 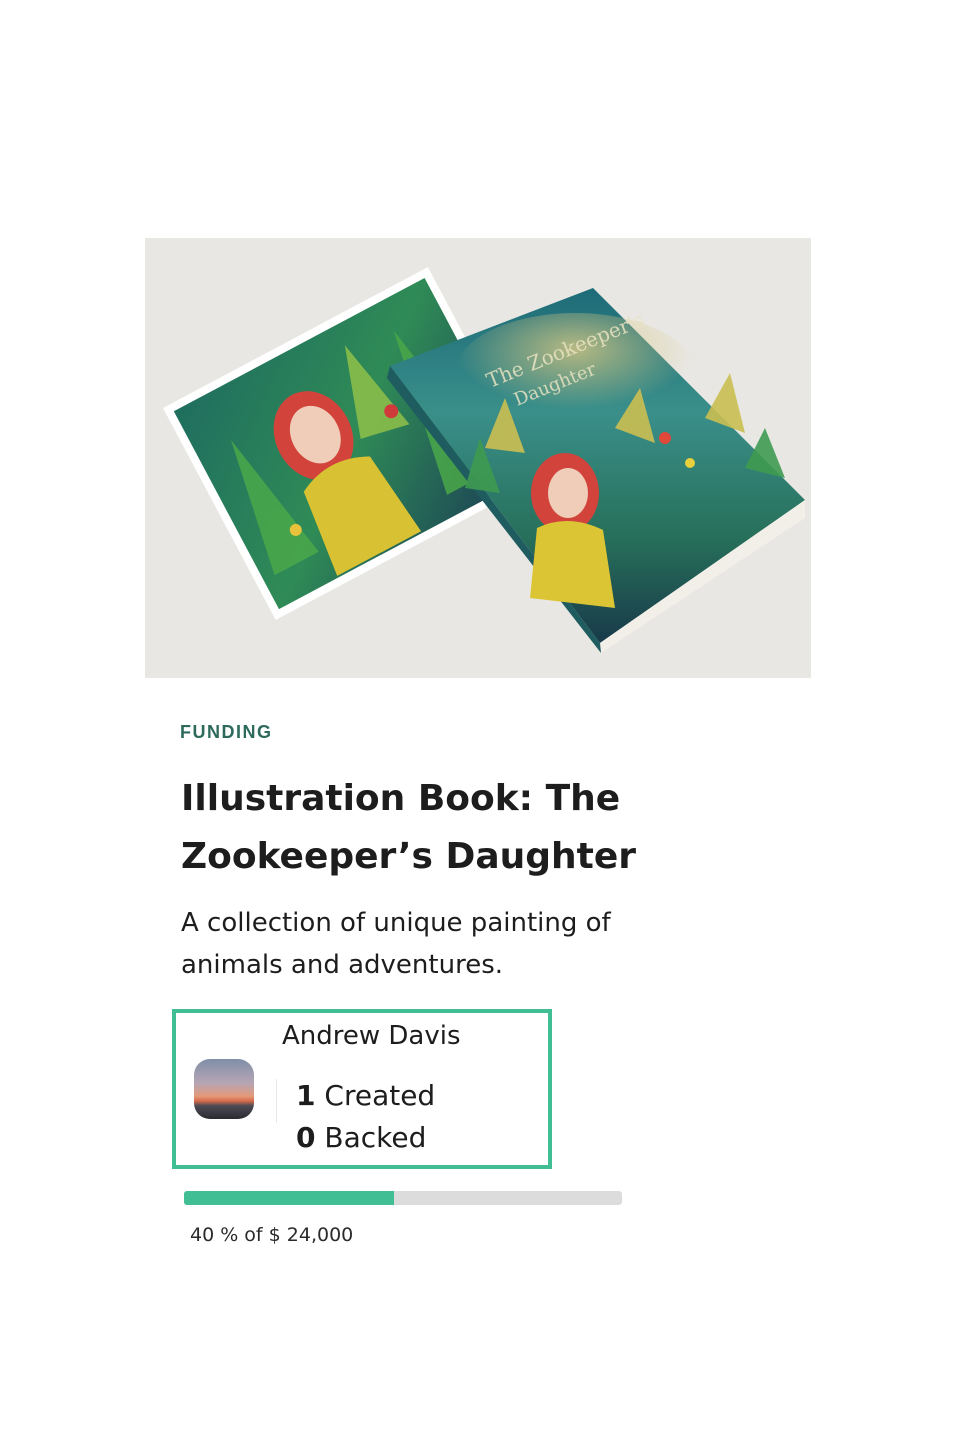 What do you see at coordinates (276, 1101) in the screenshot?
I see `divider` at bounding box center [276, 1101].